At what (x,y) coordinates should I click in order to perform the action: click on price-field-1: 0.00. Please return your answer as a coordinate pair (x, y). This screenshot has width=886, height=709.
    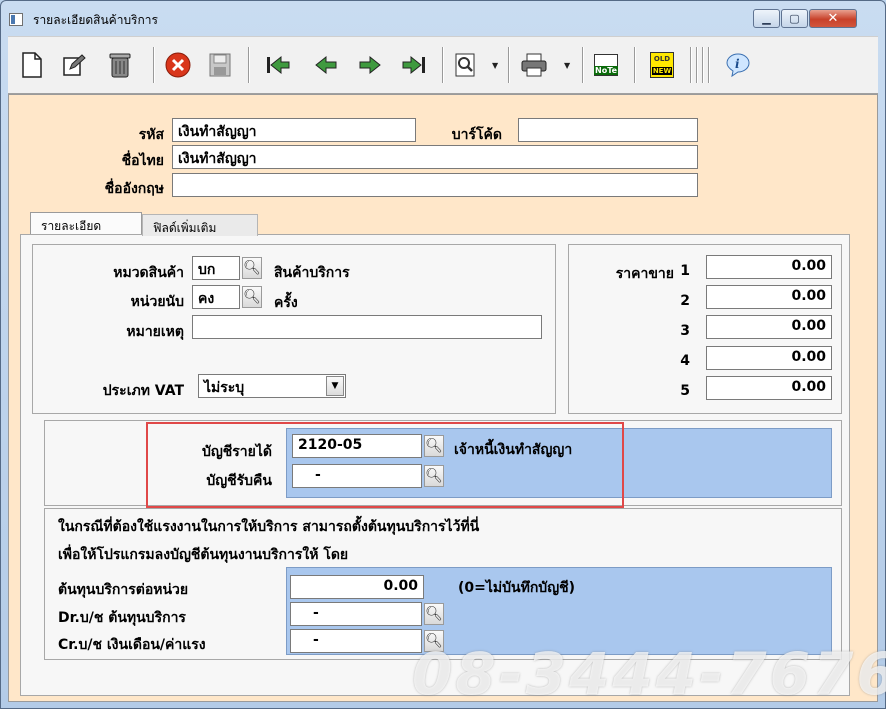
    Looking at the image, I should click on (769, 267).